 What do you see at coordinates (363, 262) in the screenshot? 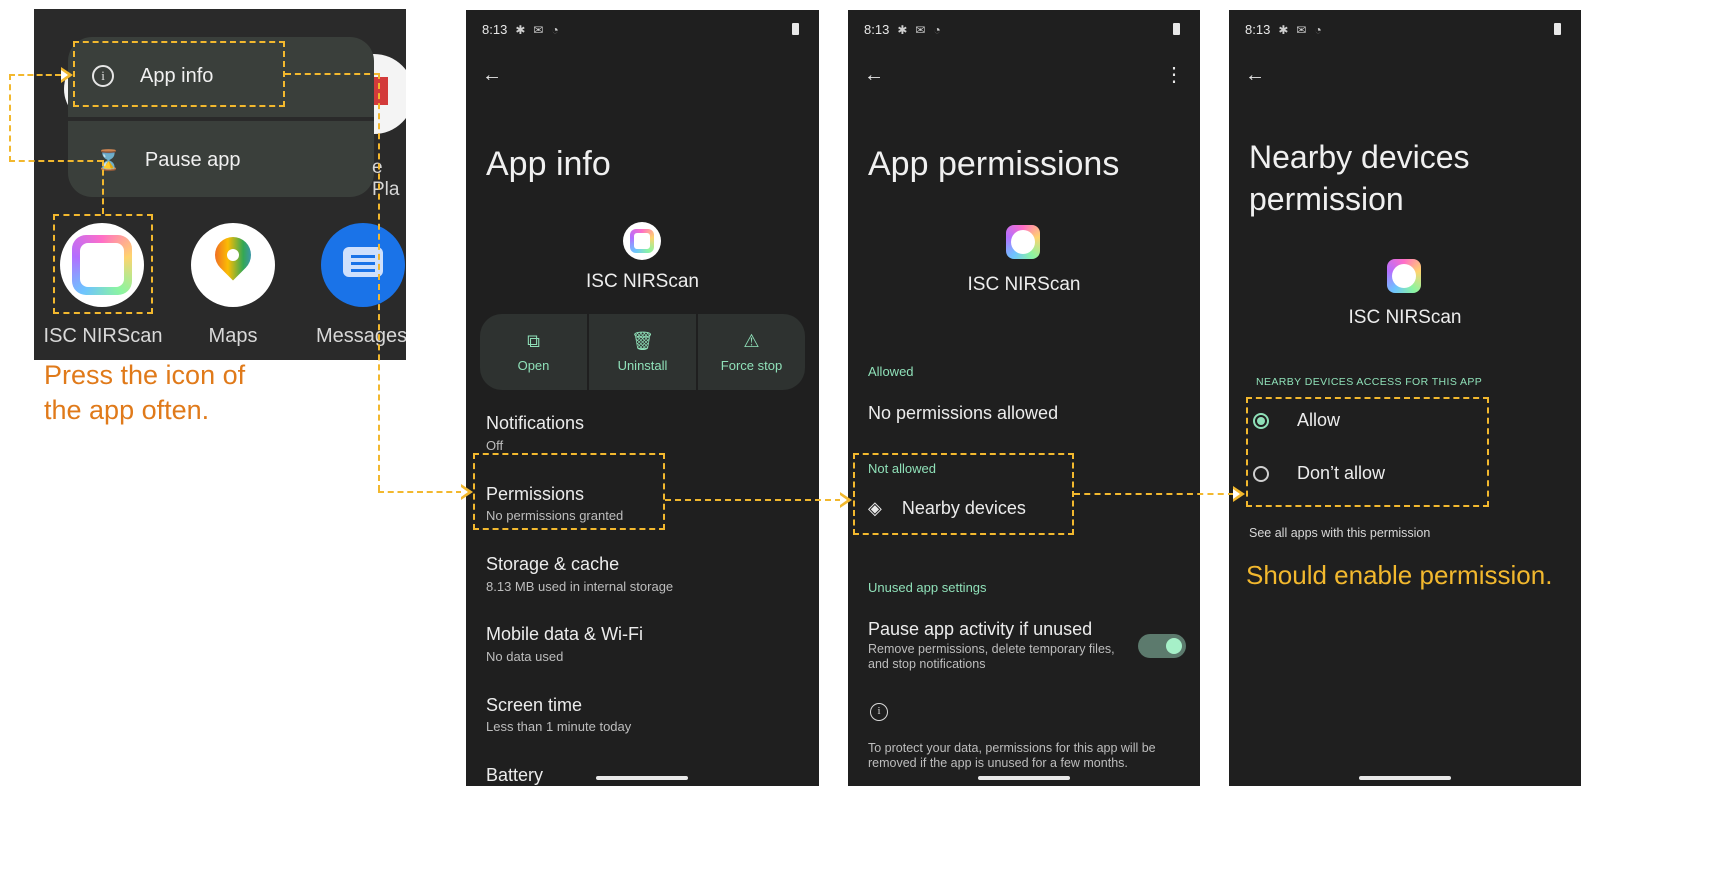
I see `message-bubble-icon` at bounding box center [363, 262].